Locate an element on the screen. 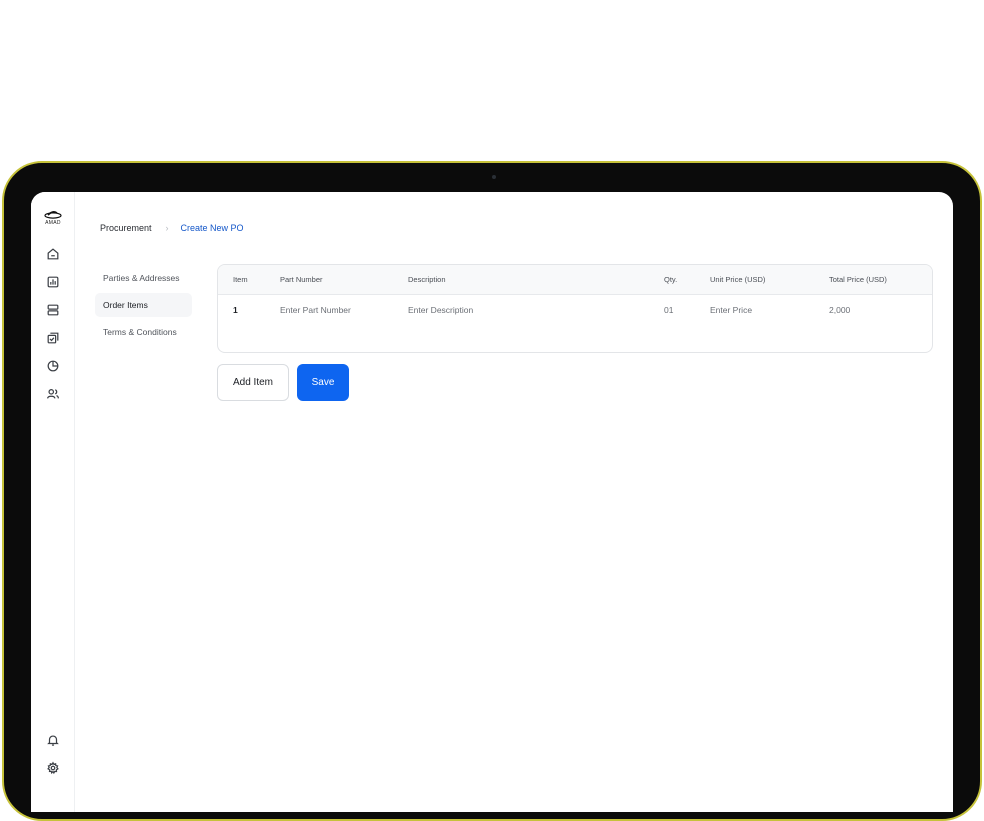  sidebar: AMAD is located at coordinates (53, 502).